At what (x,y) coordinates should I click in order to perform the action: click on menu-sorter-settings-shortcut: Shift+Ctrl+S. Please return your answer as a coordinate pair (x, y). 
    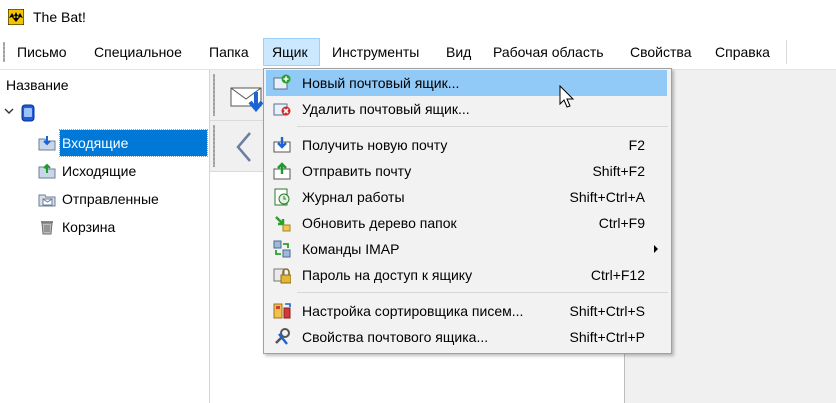
    Looking at the image, I should click on (607, 311).